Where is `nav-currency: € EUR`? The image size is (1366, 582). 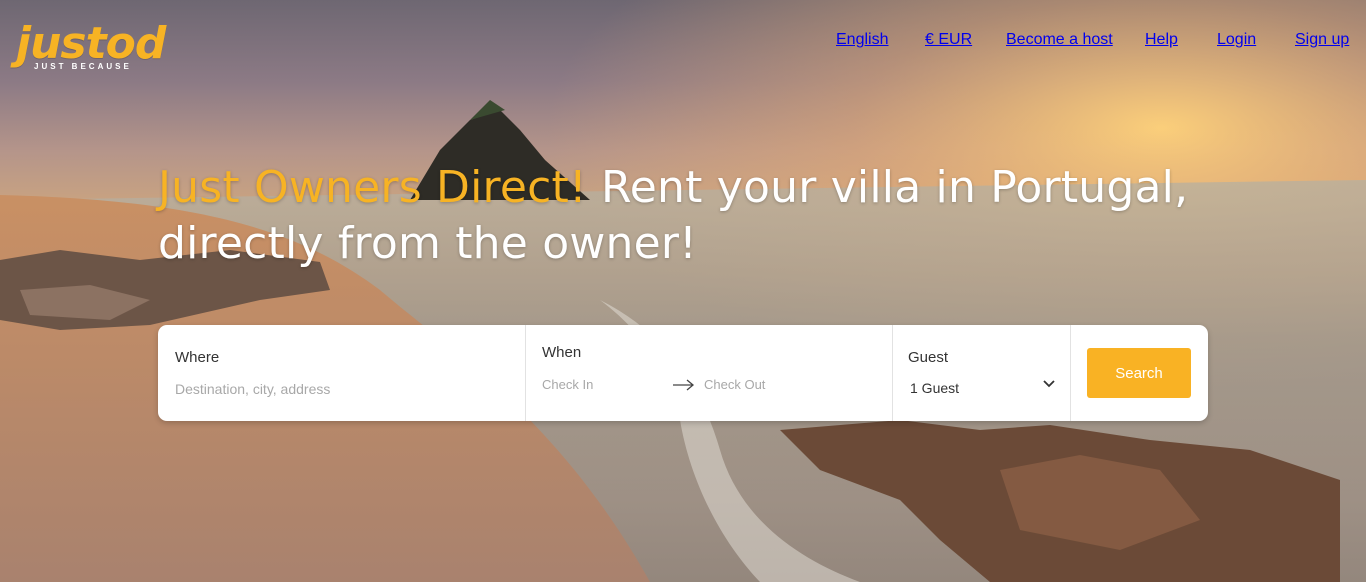
nav-currency: € EUR is located at coordinates (948, 40).